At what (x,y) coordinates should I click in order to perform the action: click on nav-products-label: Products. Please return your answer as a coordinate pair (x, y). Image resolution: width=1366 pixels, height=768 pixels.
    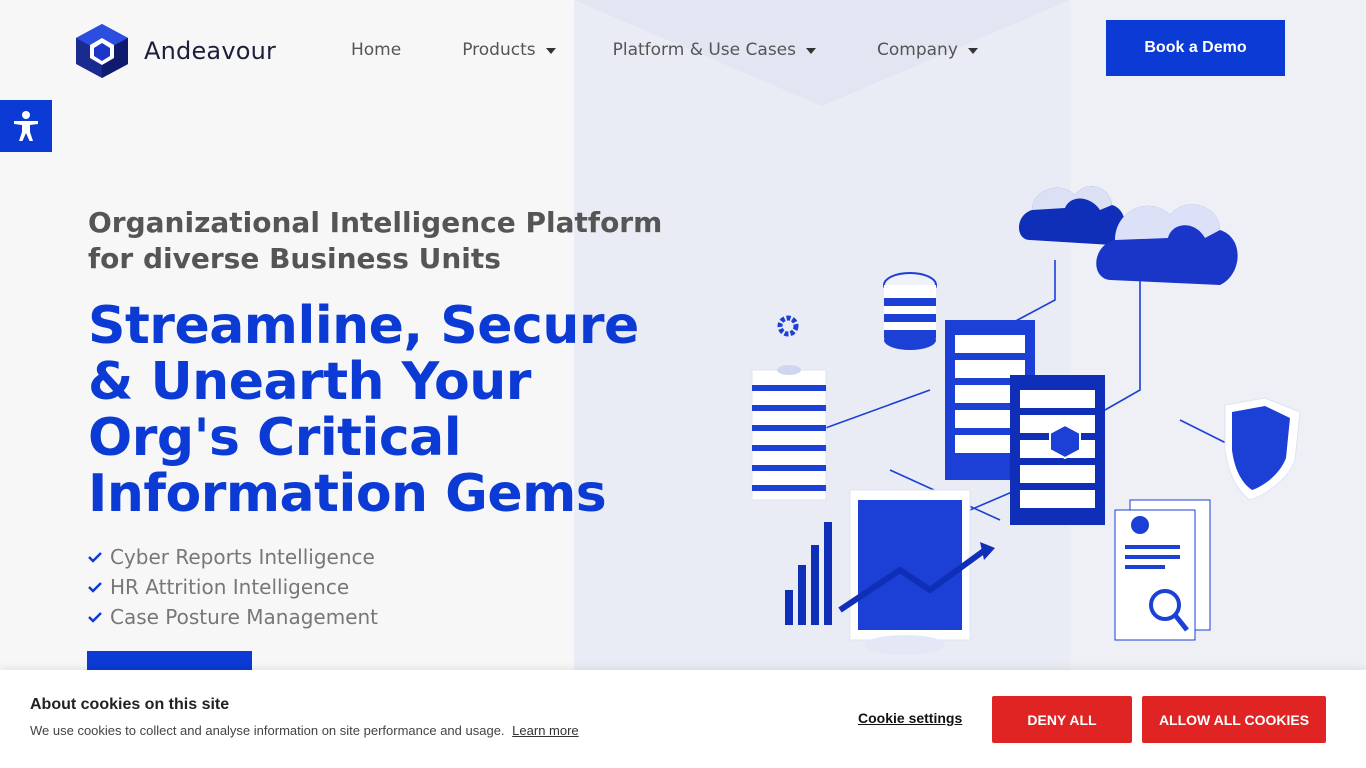
    Looking at the image, I should click on (499, 50).